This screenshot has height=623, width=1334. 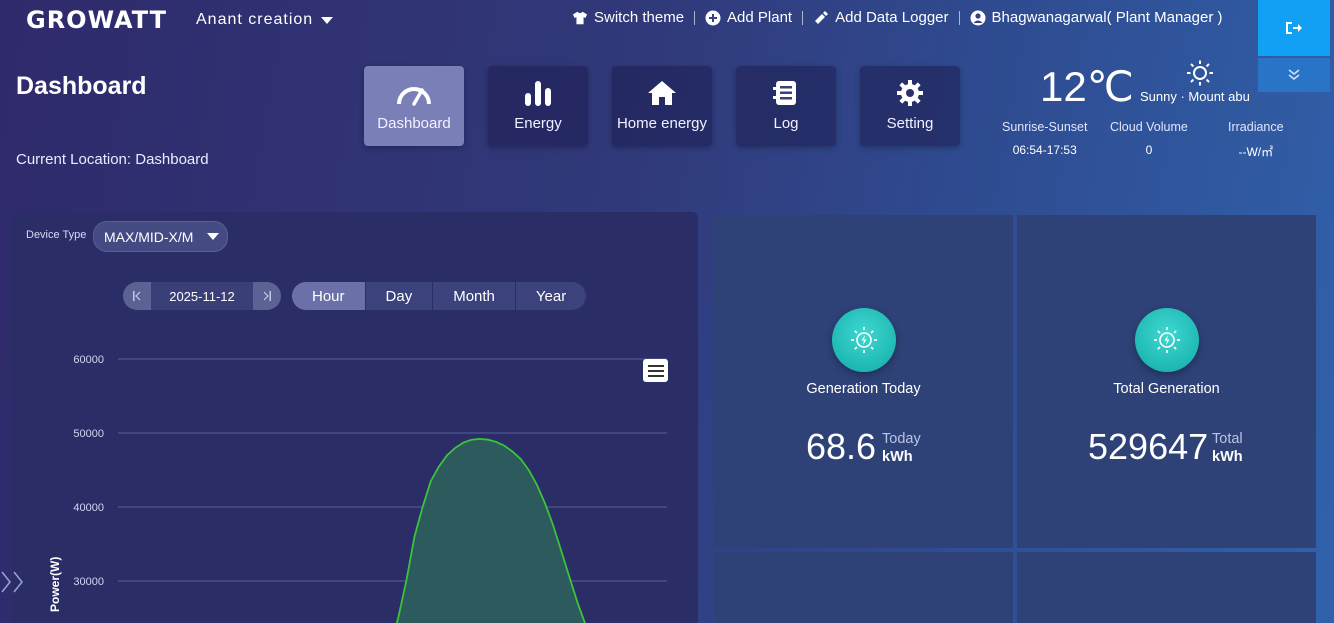 I want to click on main-nav: Dashboard Energy Home energy Log Setting, so click(x=662, y=106).